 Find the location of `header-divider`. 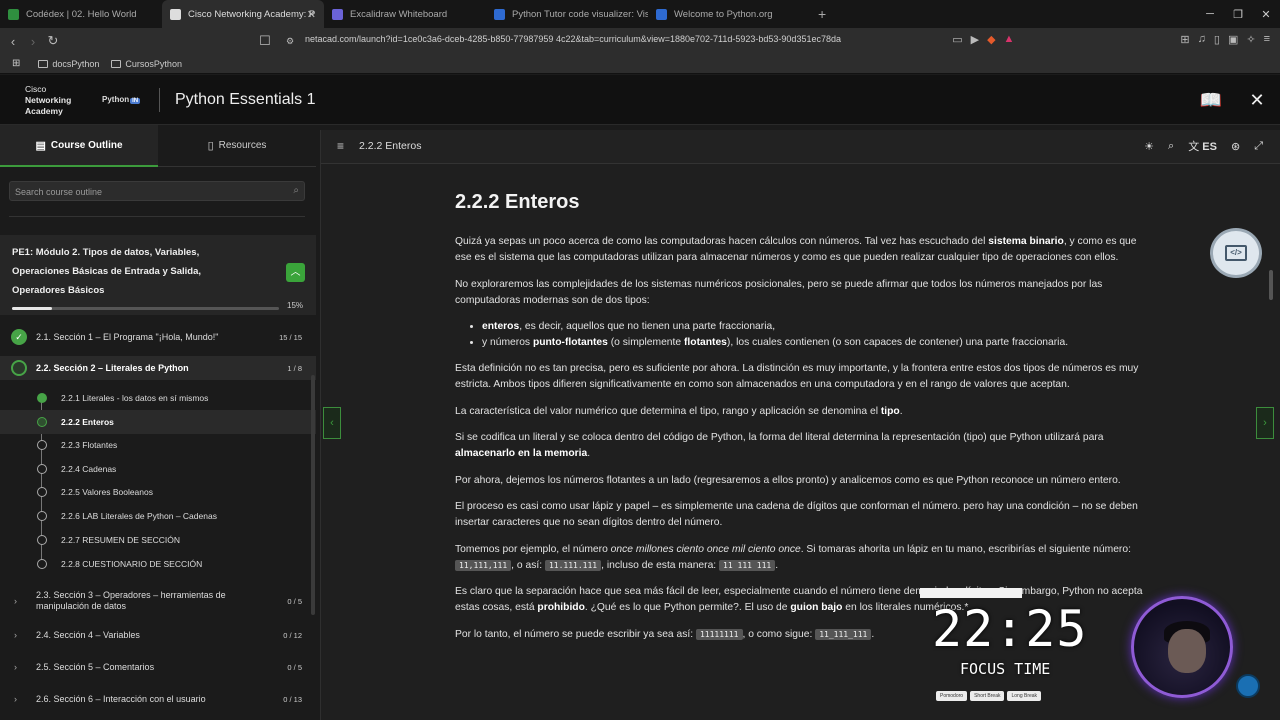

header-divider is located at coordinates (159, 100).